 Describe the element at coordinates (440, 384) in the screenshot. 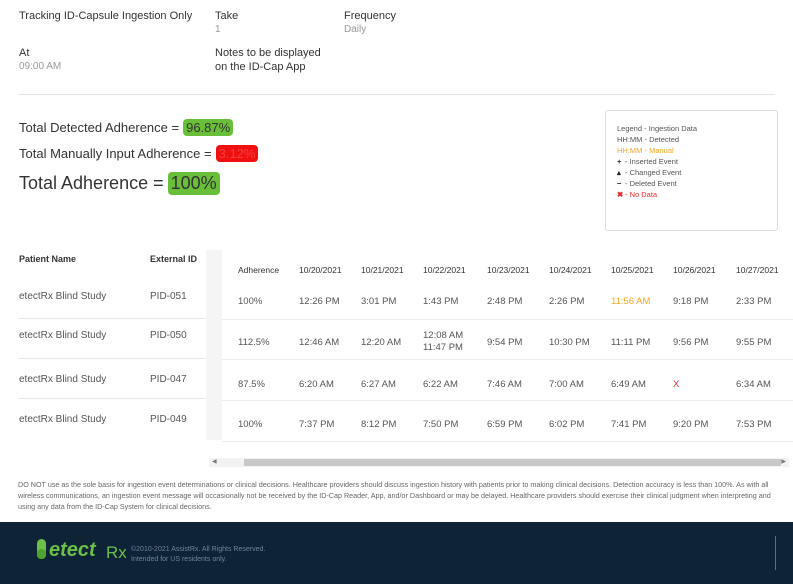

I see `ingestion-time-cell: 6:22 AM` at that location.